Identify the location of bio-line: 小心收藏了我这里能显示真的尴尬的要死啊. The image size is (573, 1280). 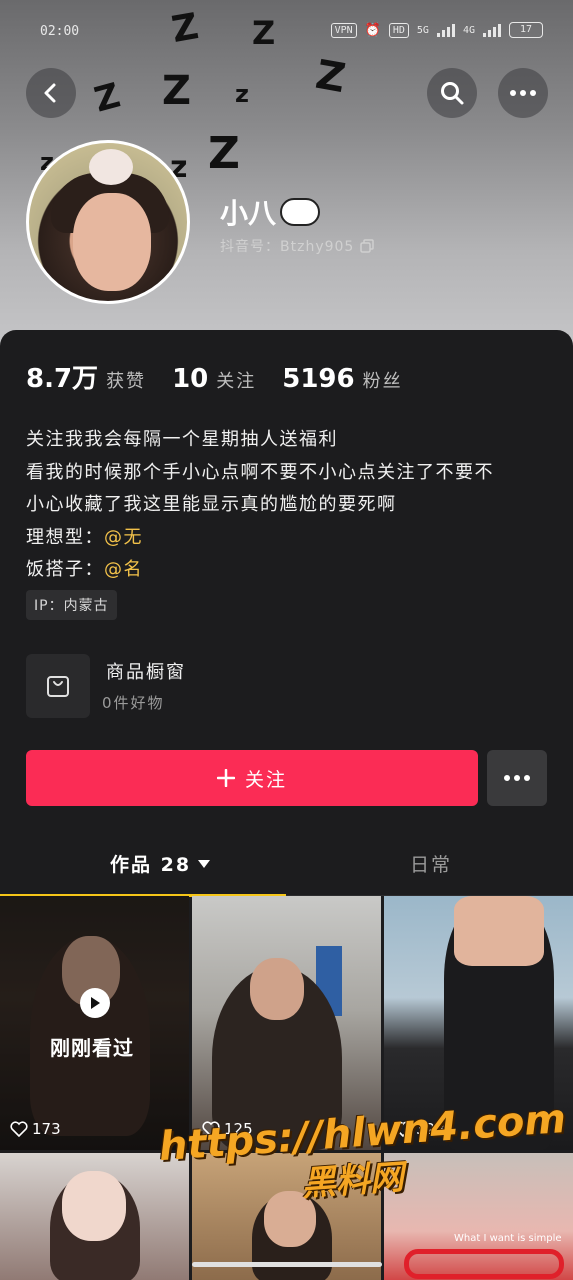
(211, 504).